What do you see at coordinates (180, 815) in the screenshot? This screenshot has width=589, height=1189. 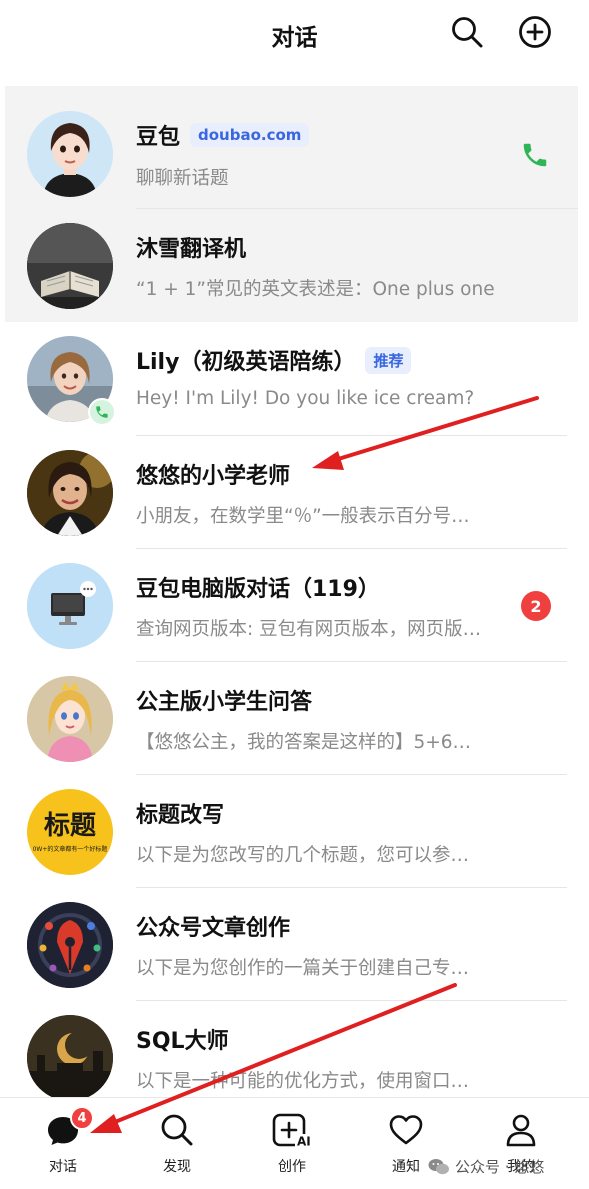 I see `conversation-name: 标题改写` at bounding box center [180, 815].